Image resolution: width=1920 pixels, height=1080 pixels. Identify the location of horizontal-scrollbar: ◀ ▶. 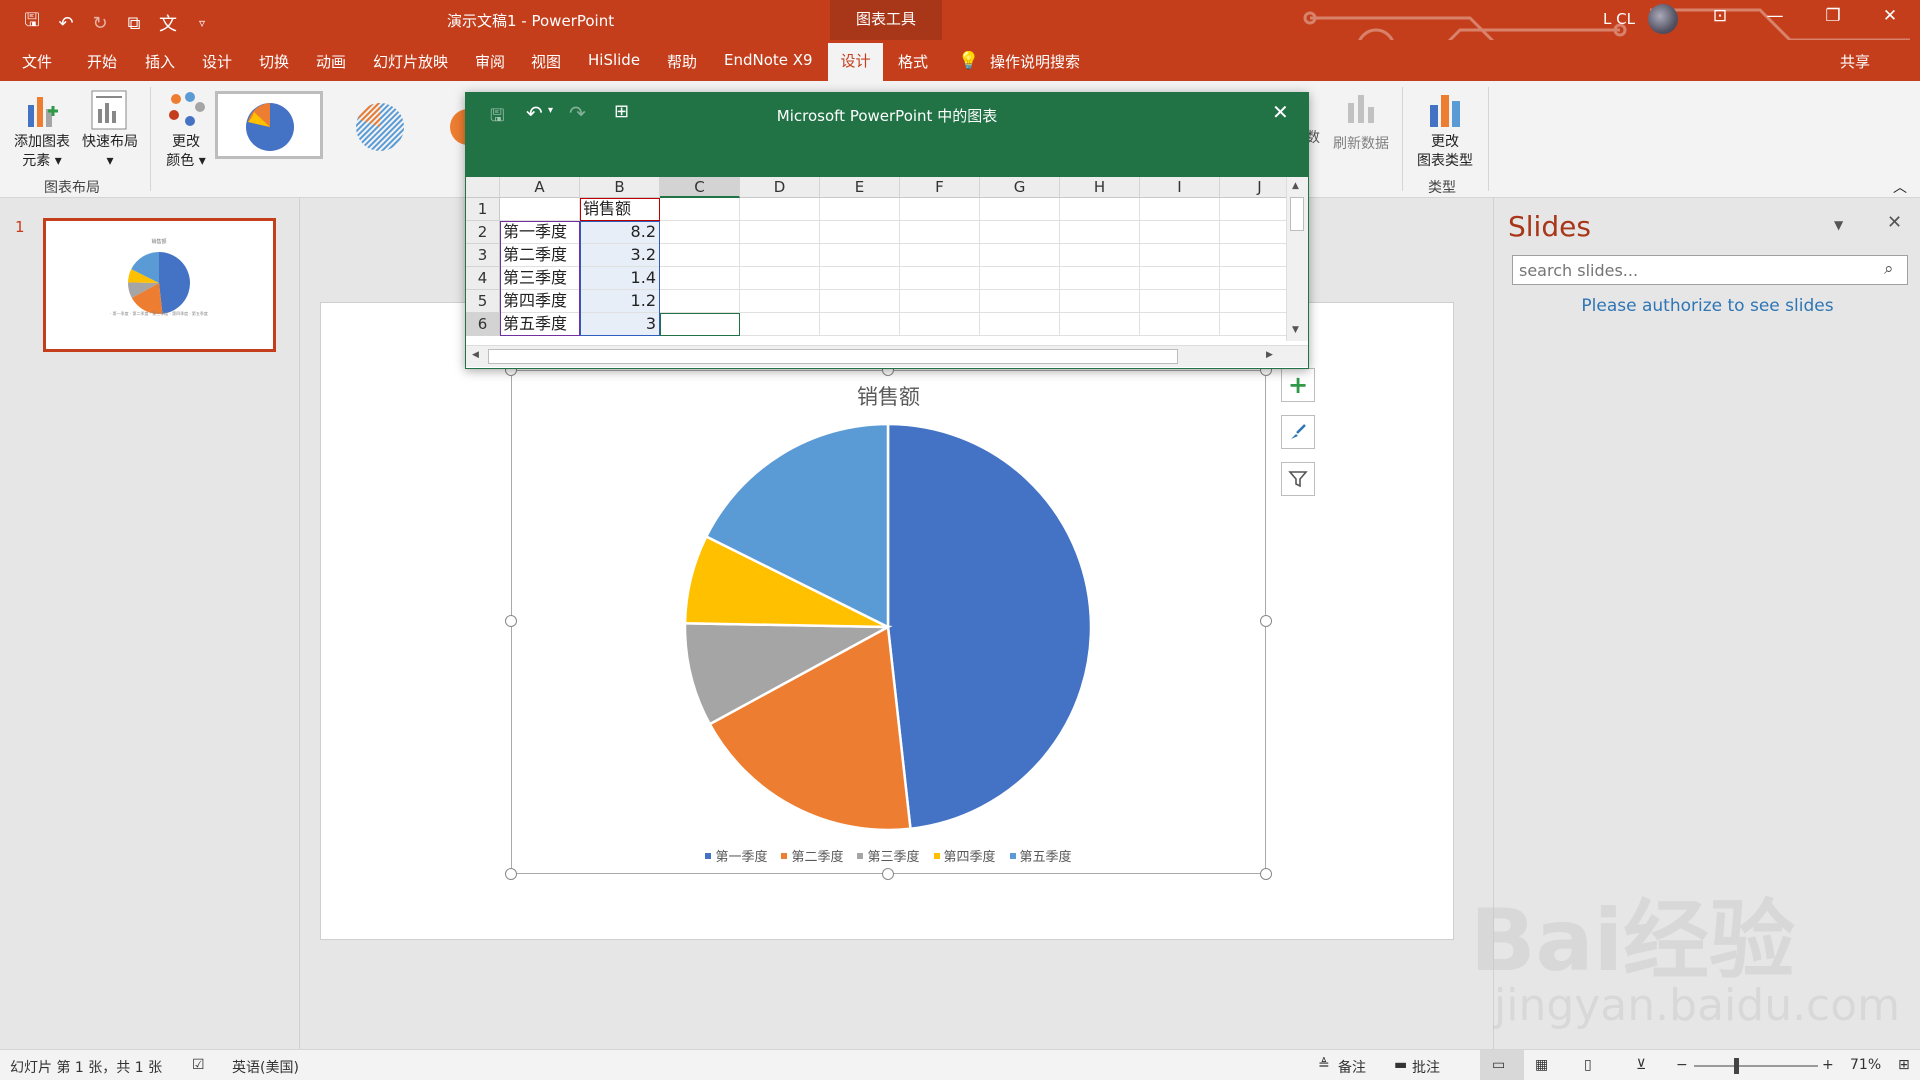
(887, 356).